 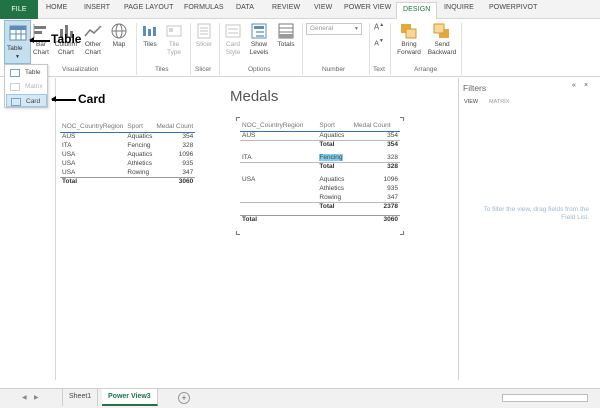 What do you see at coordinates (18, 33) in the screenshot?
I see `table-icon` at bounding box center [18, 33].